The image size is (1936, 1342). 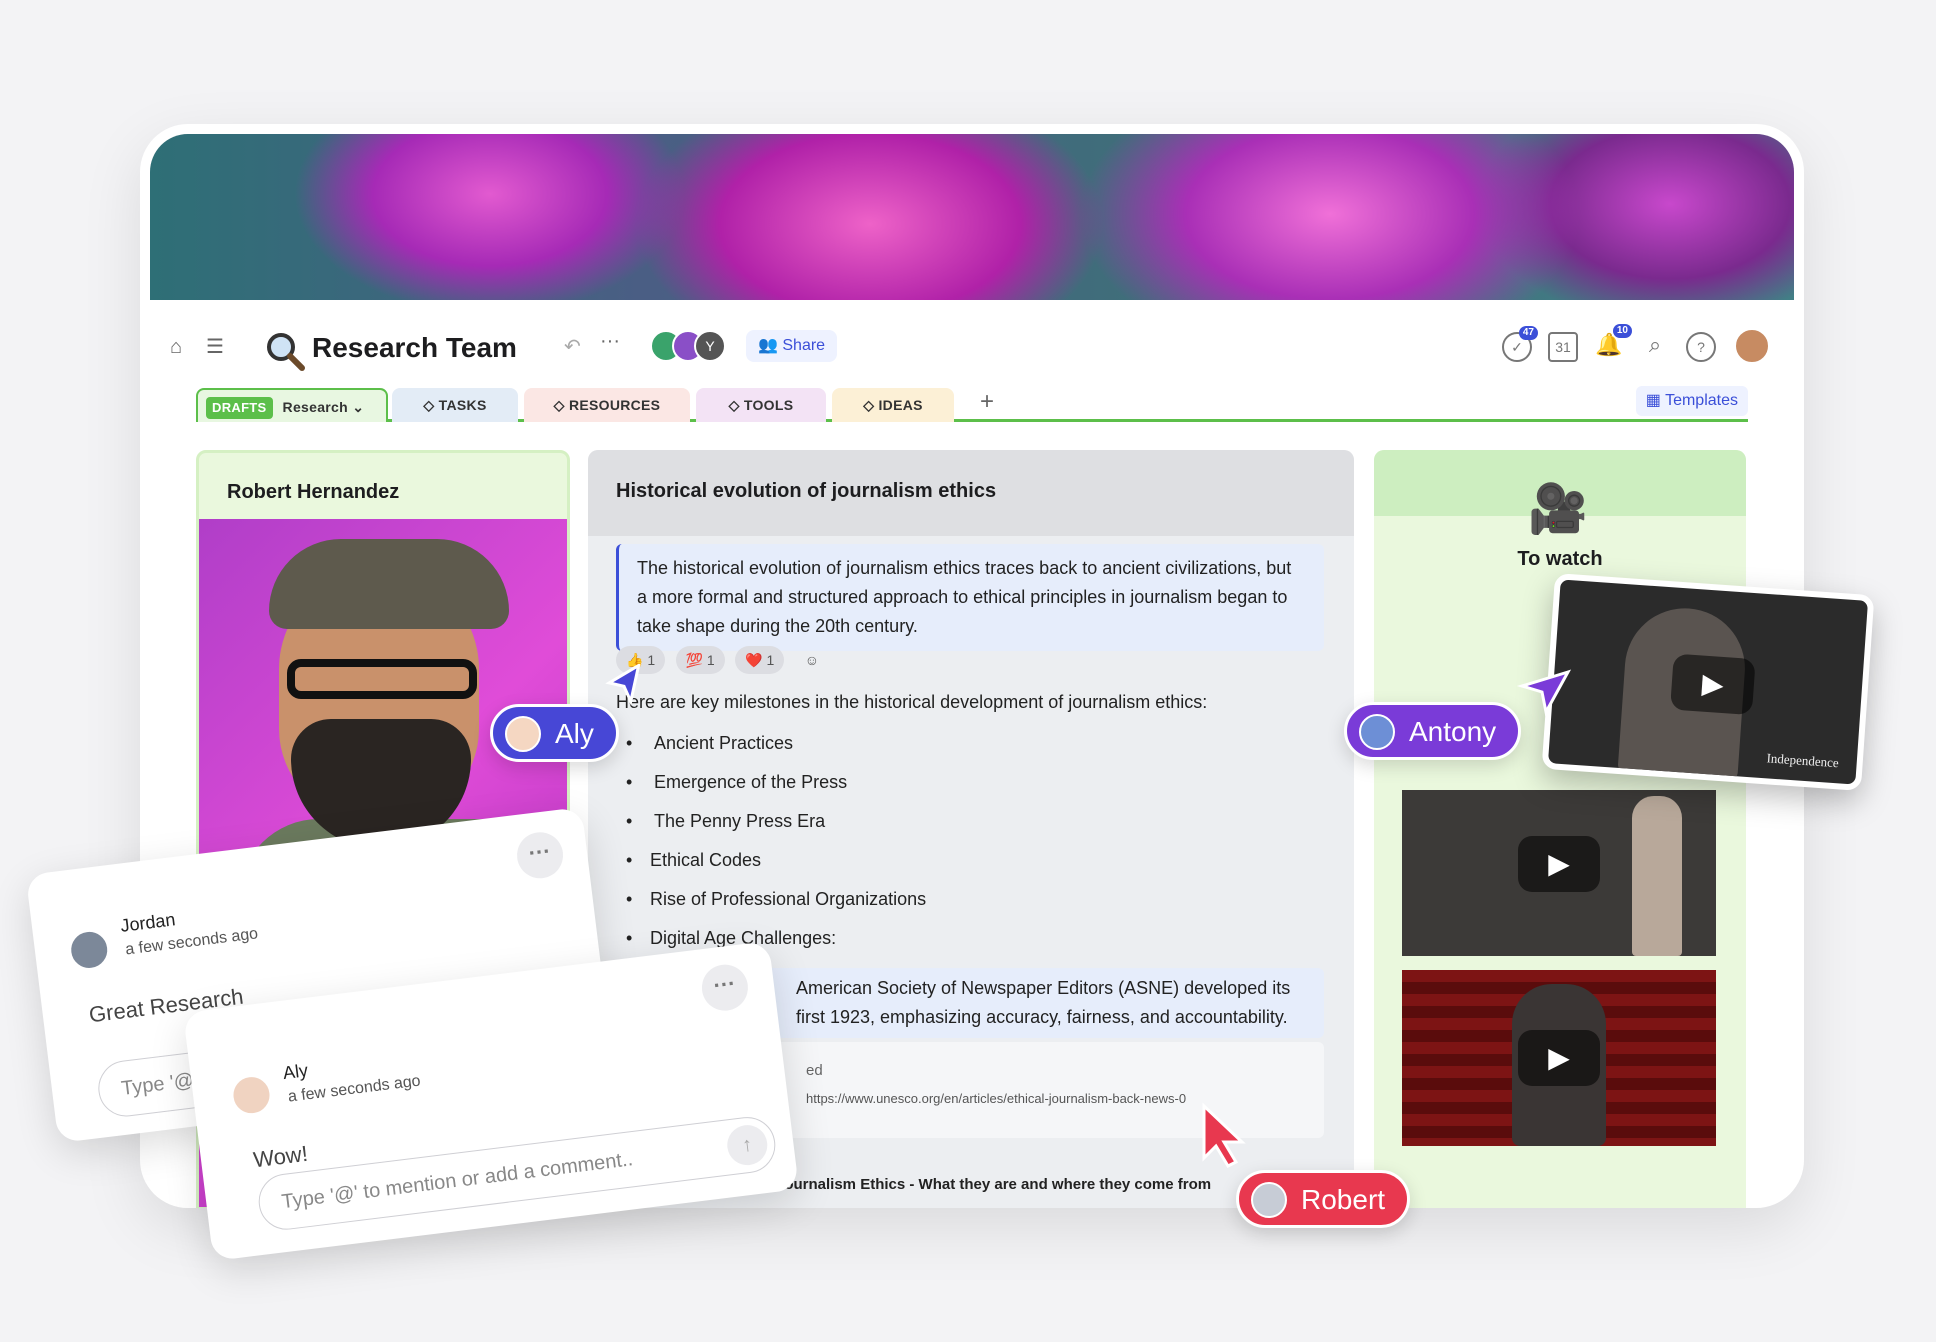 What do you see at coordinates (610, 341) in the screenshot?
I see `more-icon: ···` at bounding box center [610, 341].